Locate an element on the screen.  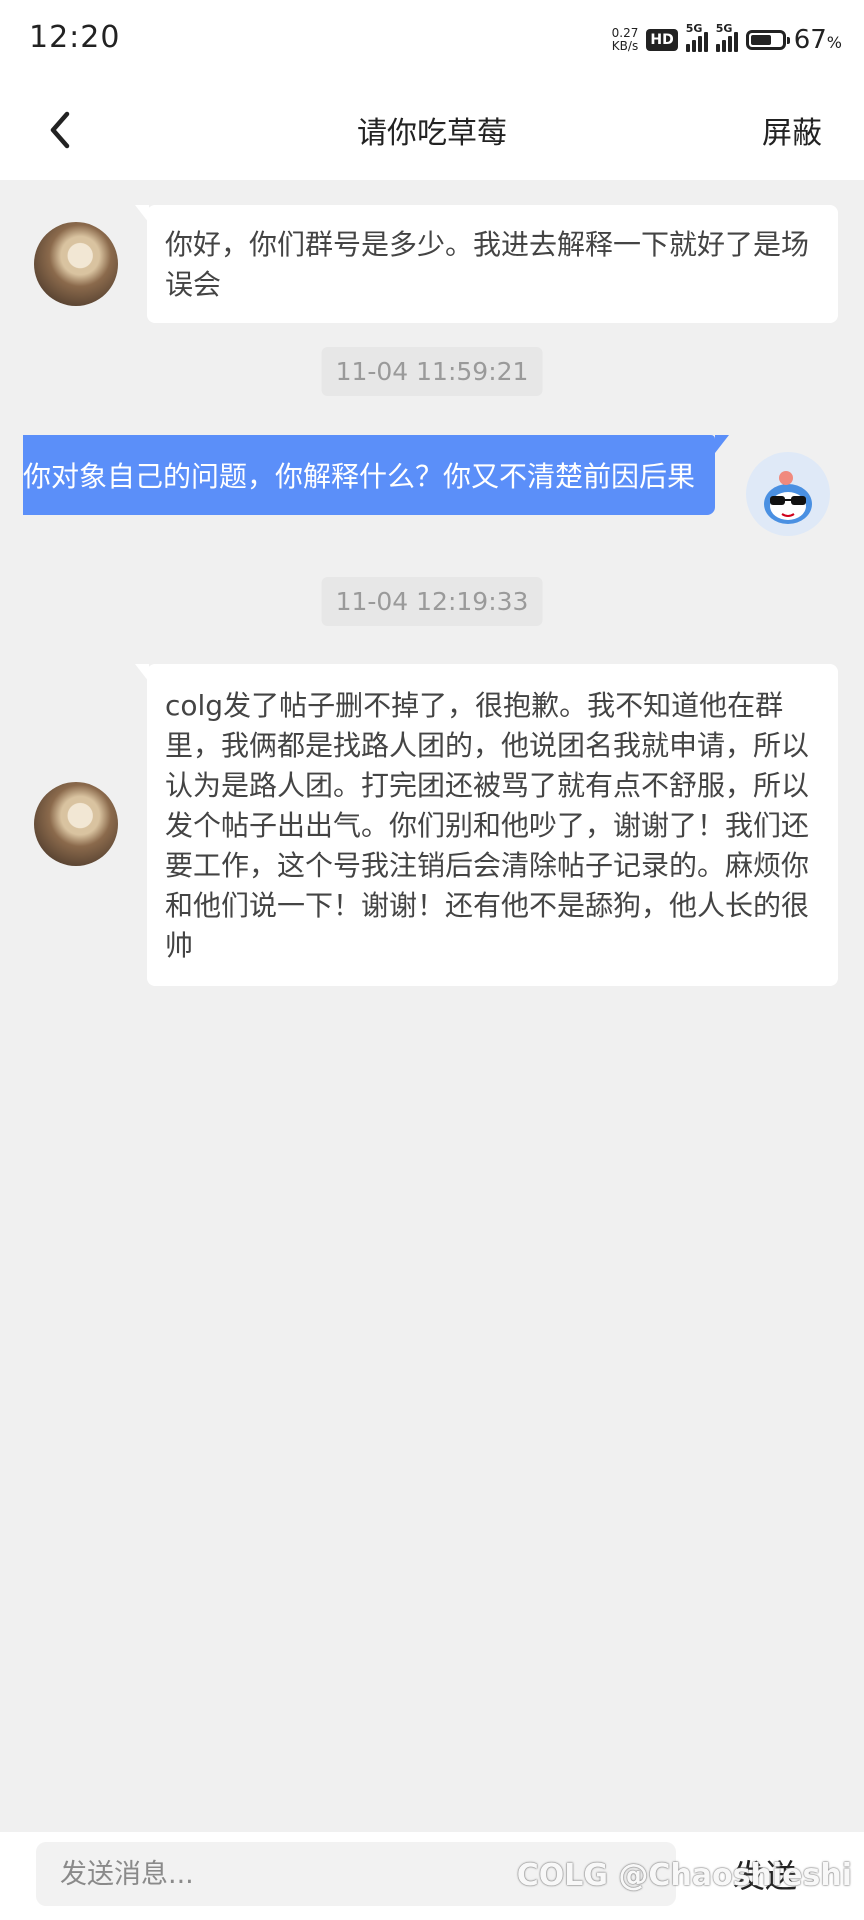
my-avatar is located at coordinates (788, 494).